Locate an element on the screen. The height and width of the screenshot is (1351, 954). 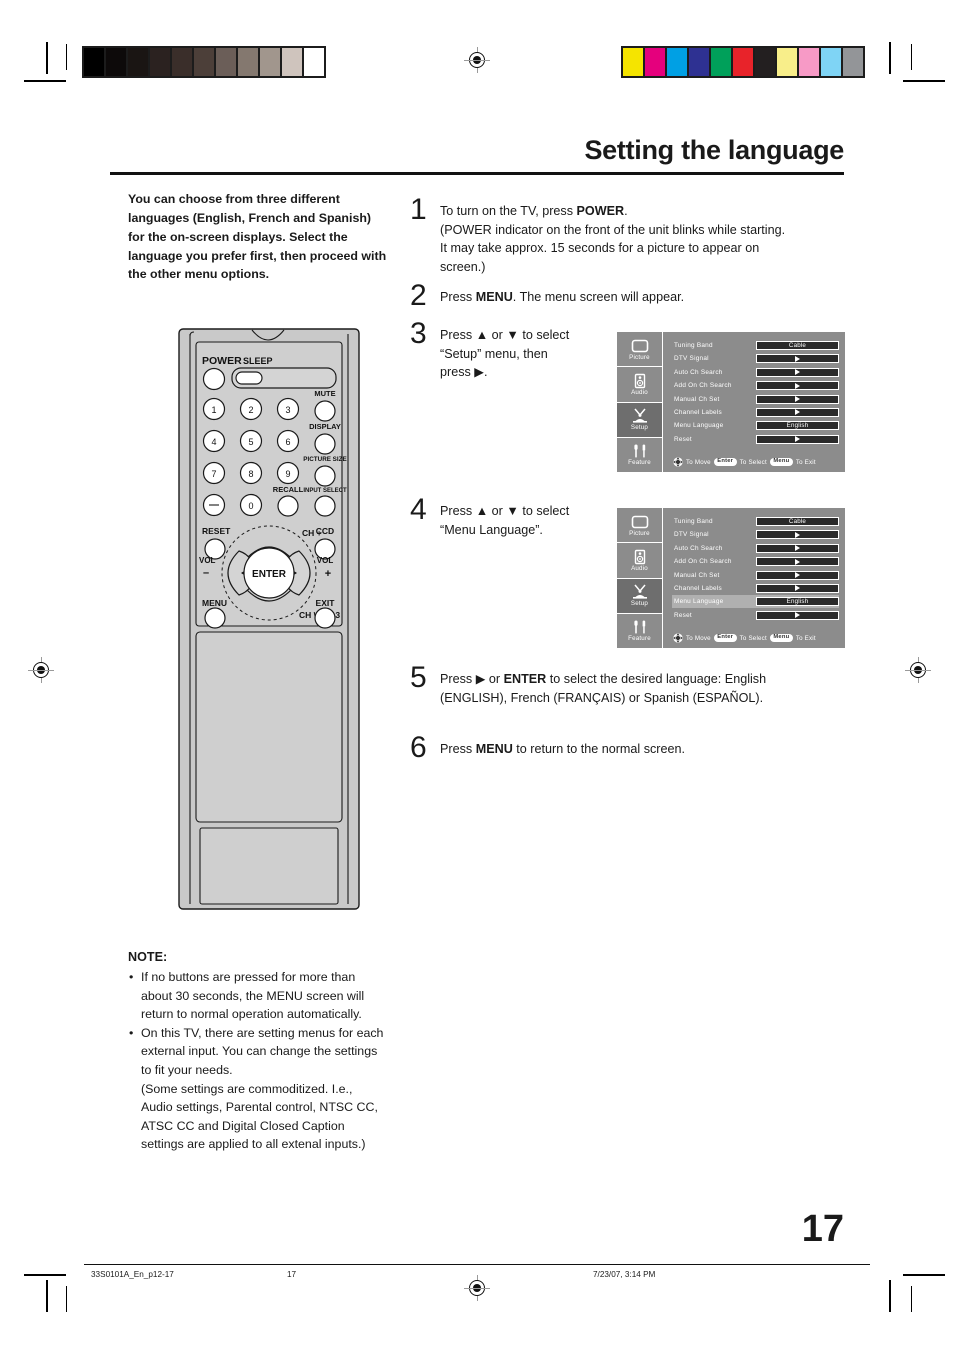
page-title: Setting the language is located at coordinates (714, 150).